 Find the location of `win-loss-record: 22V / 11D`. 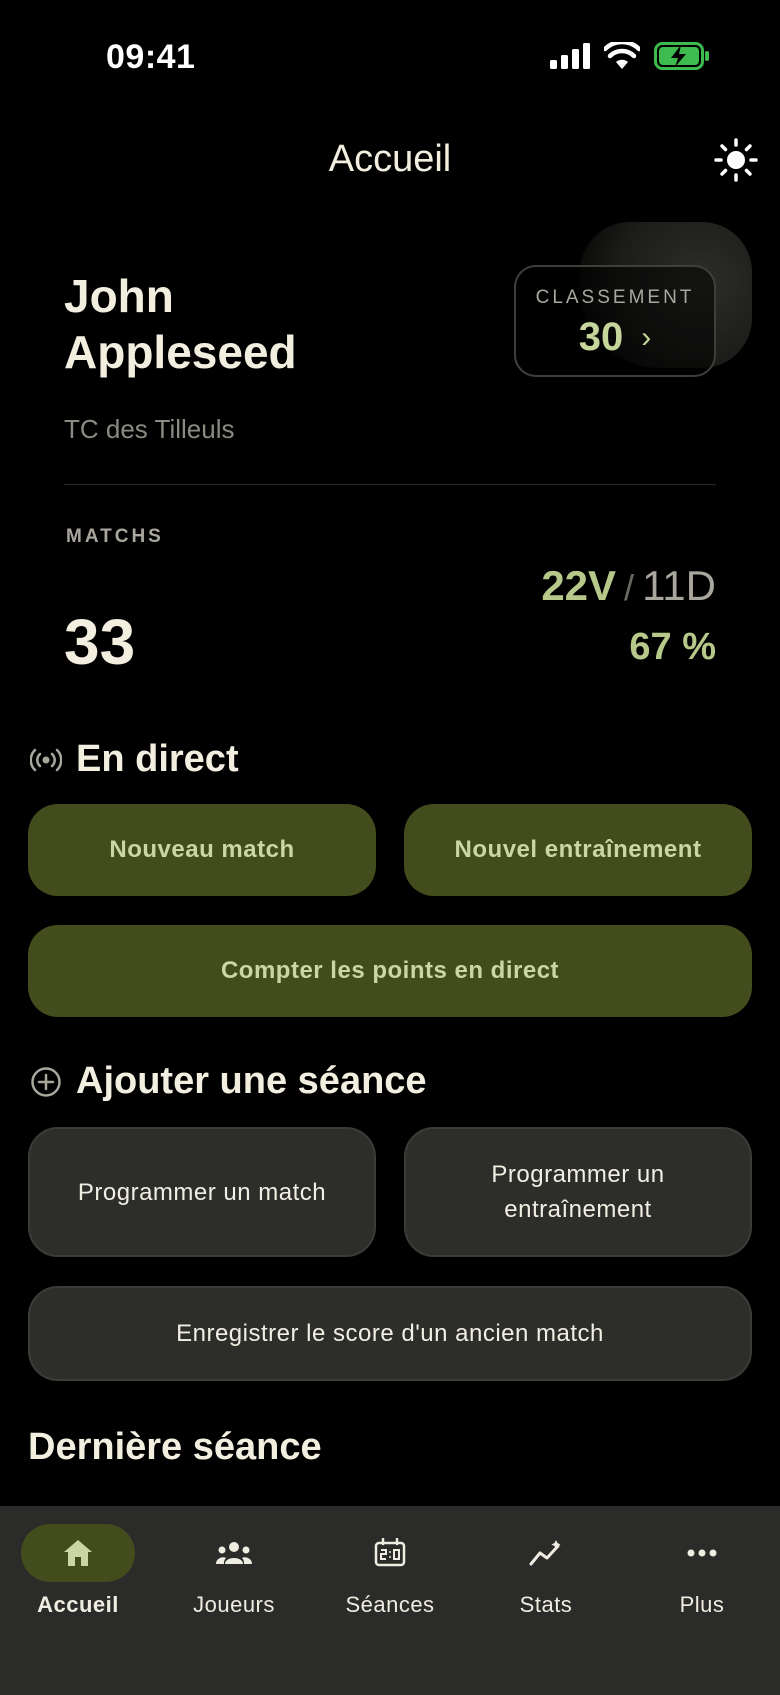

win-loss-record: 22V / 11D is located at coordinates (628, 586).